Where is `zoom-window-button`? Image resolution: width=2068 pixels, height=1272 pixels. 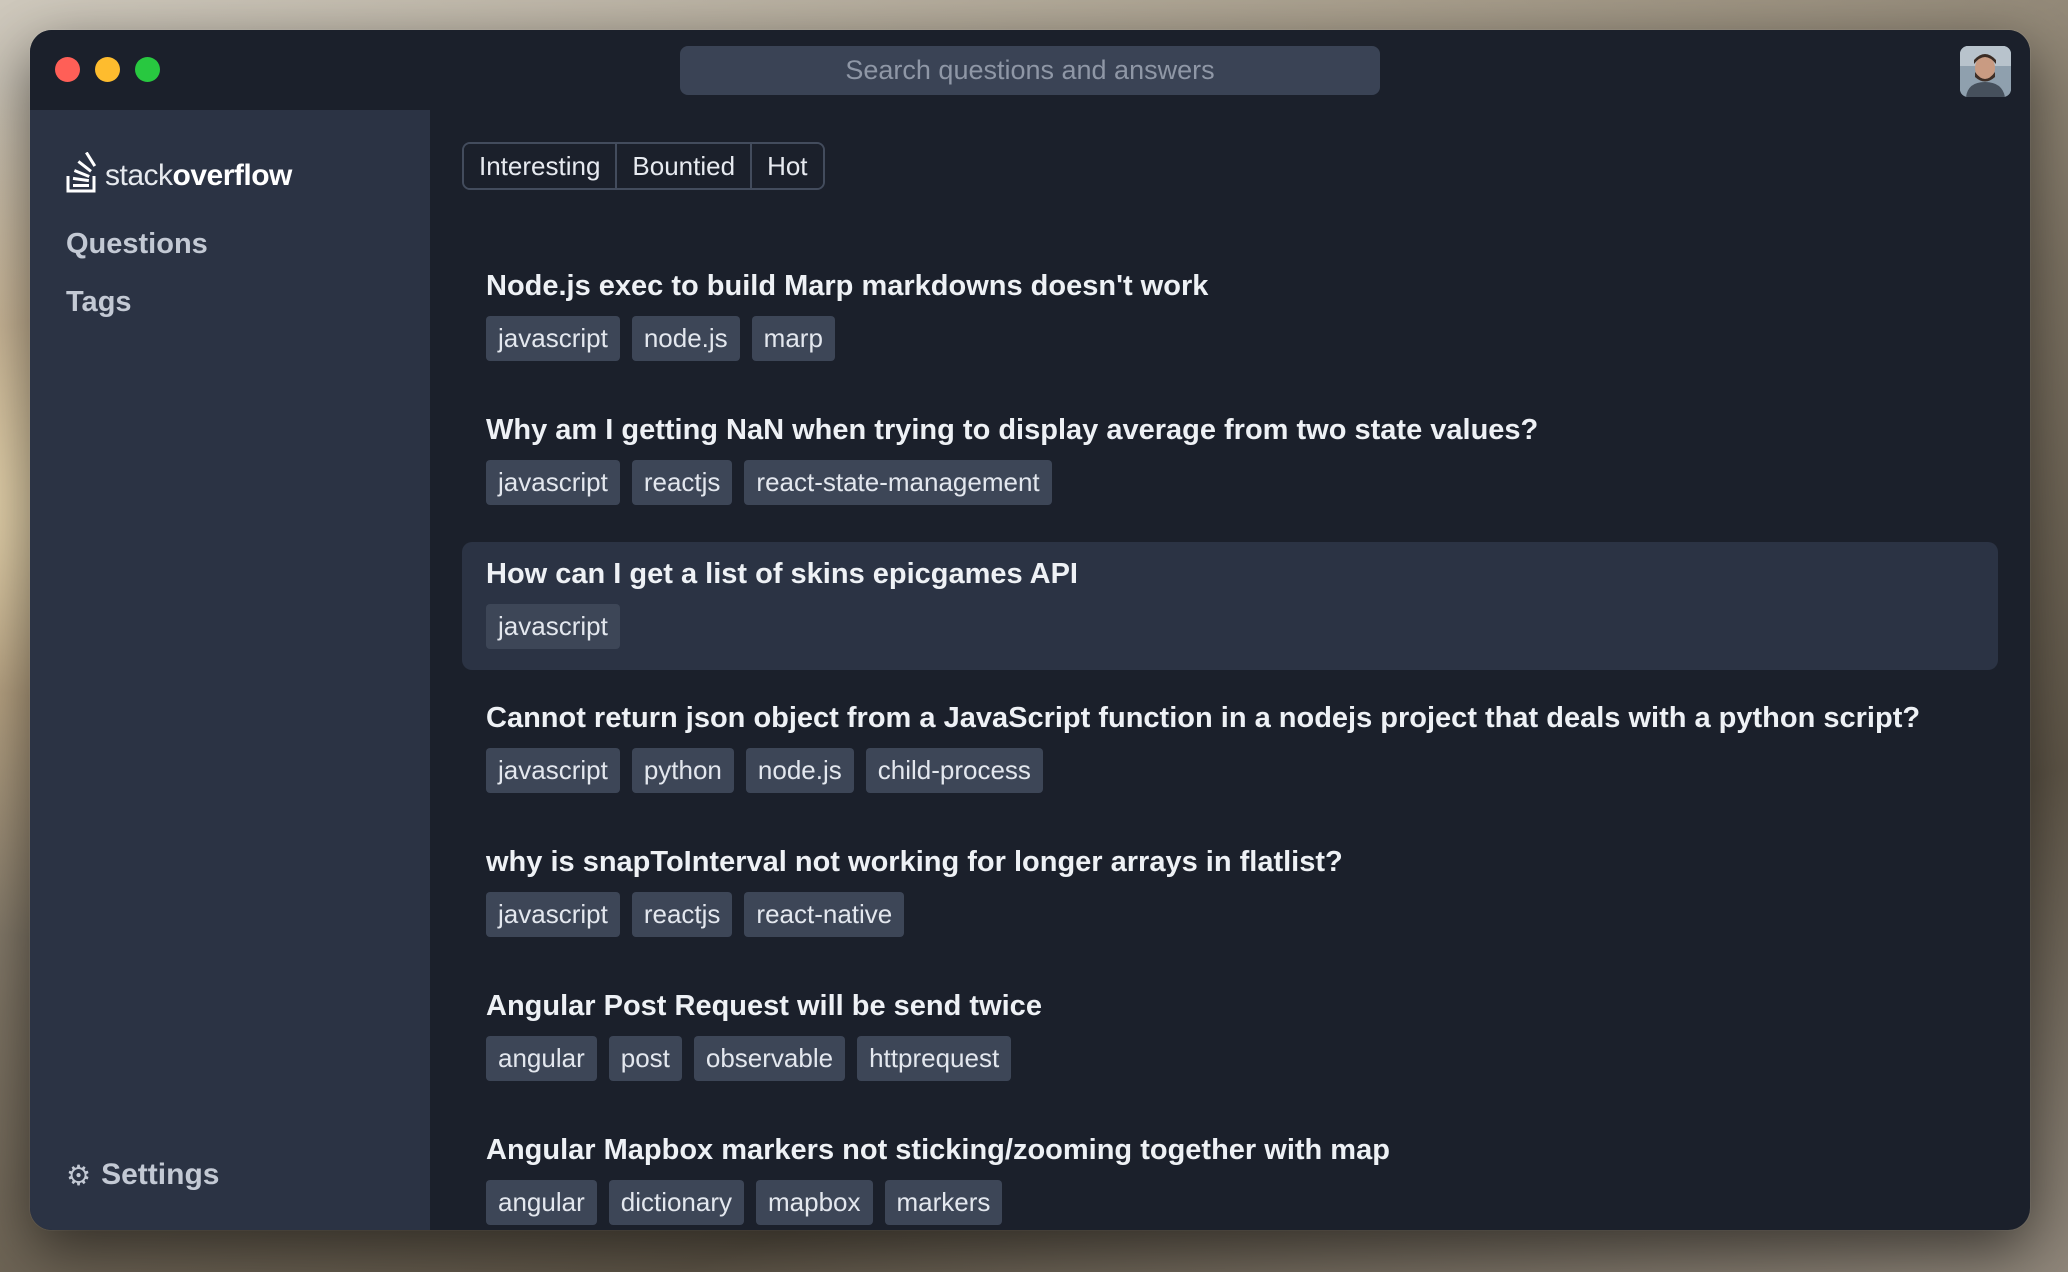 zoom-window-button is located at coordinates (147, 69).